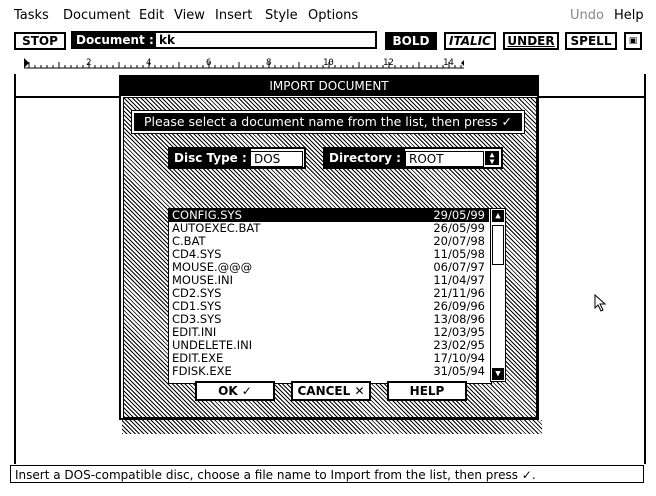  I want to click on directory-field: Directory : ROOT ▲ ▼, so click(413, 158).